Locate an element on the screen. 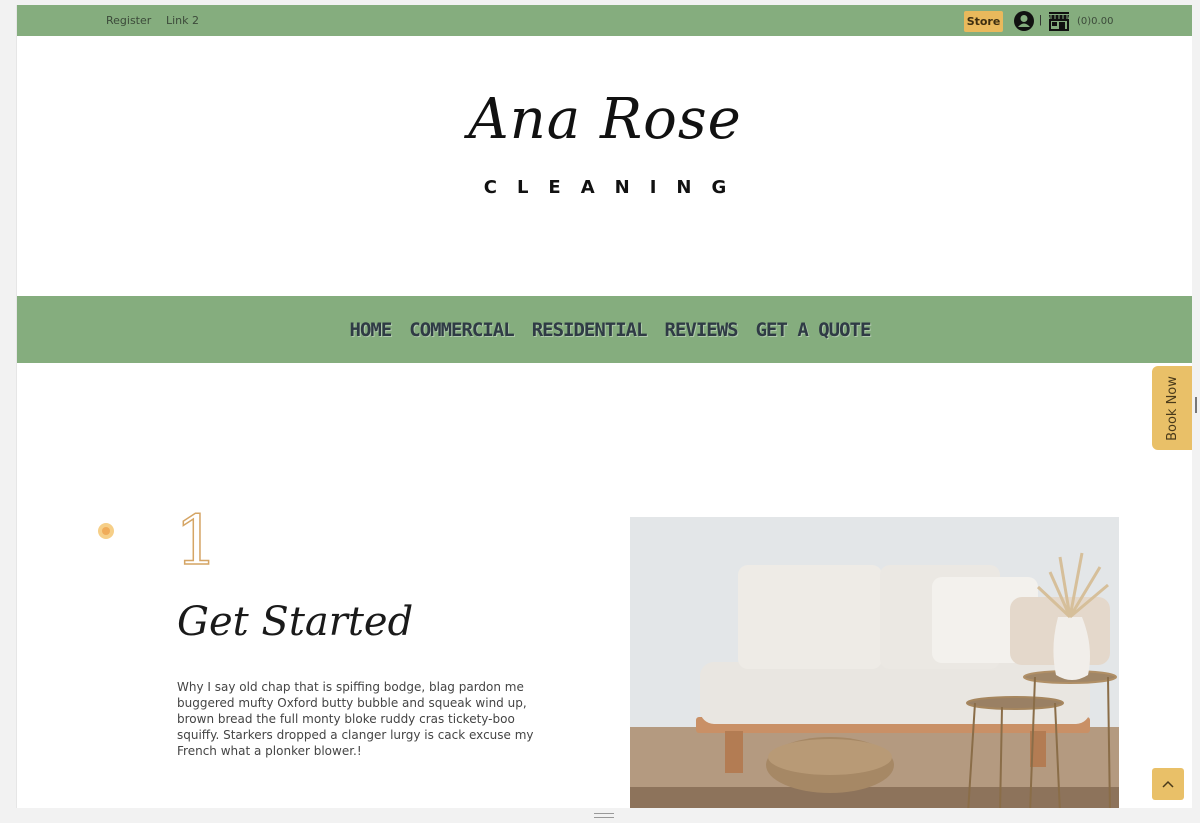 The image size is (1200, 823). step-number: 1 is located at coordinates (196, 541).